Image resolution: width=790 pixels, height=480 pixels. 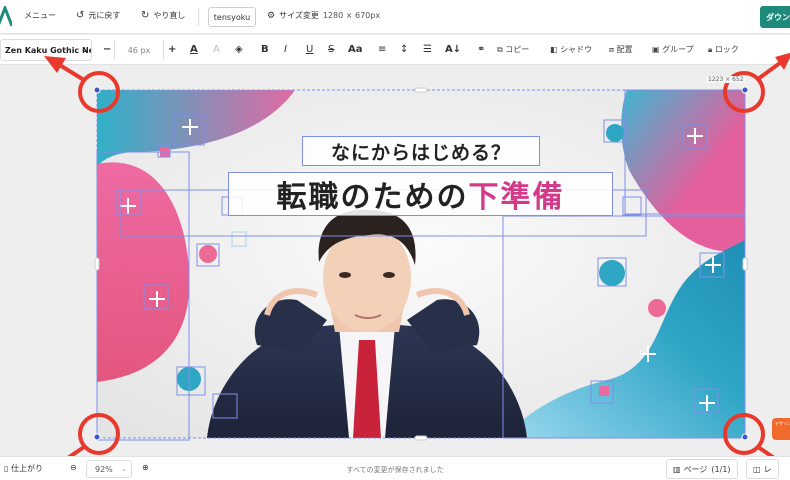 I want to click on arrange-button: ⧈ 配置, so click(x=621, y=49).